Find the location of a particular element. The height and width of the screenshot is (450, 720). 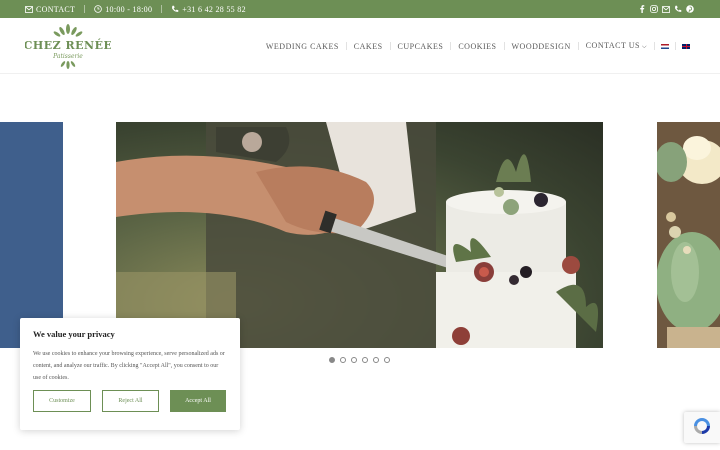

pinterest-icon is located at coordinates (690, 9).